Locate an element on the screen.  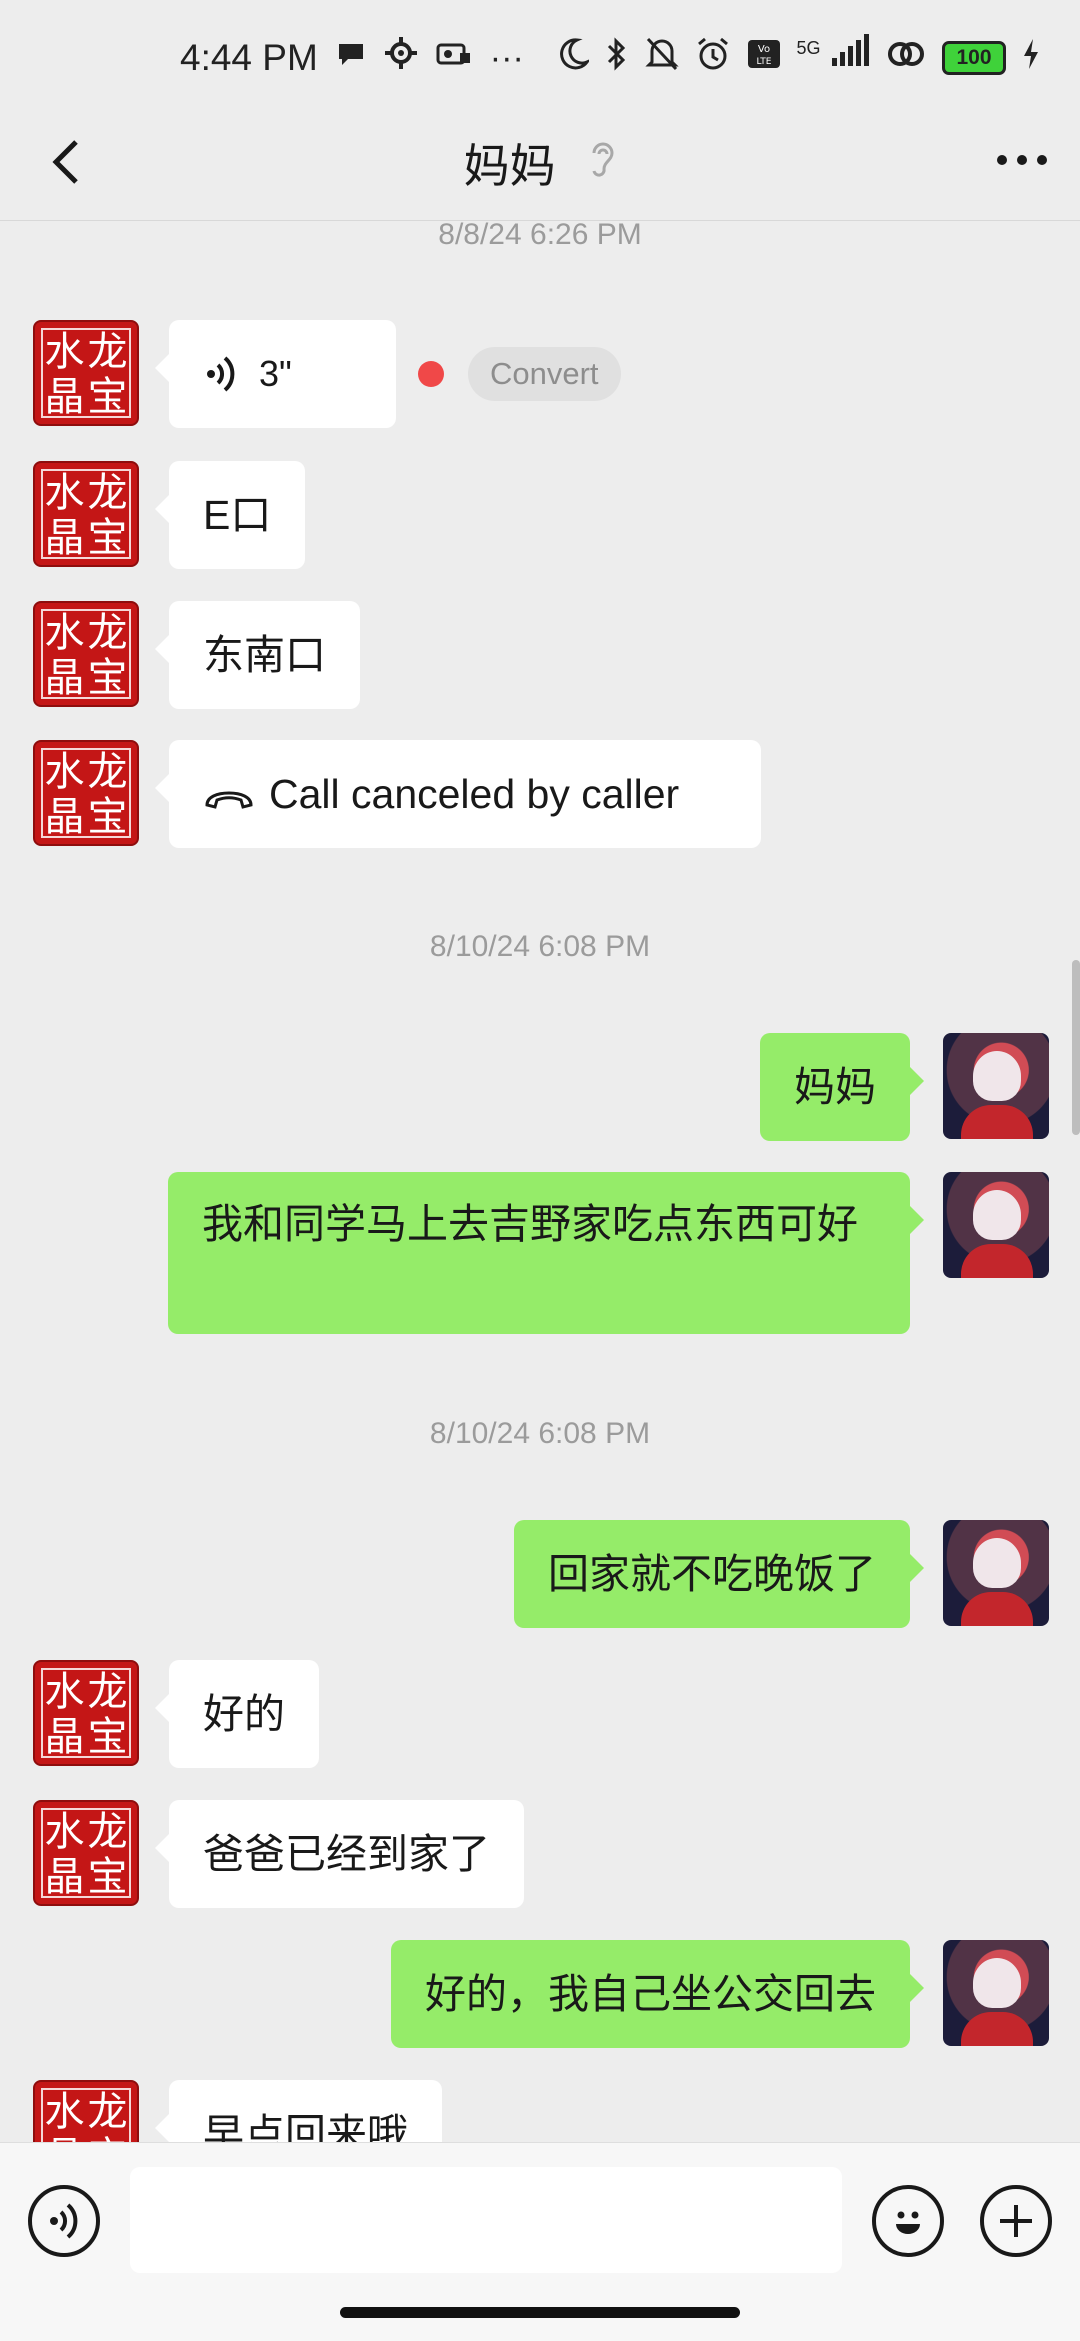
emoji-button is located at coordinates (908, 2221).